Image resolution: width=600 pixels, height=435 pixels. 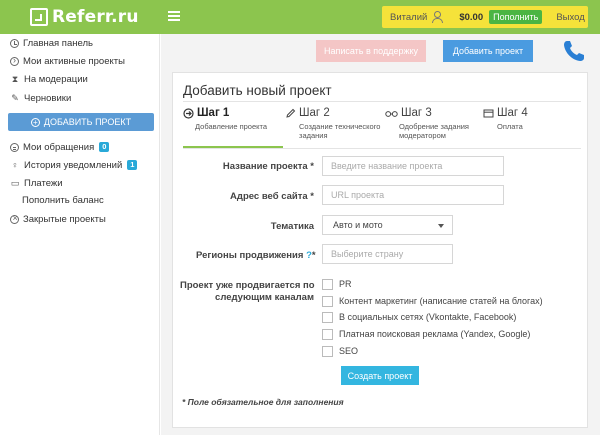 I want to click on step-subtitle: Создание технического задания, so click(x=340, y=131).